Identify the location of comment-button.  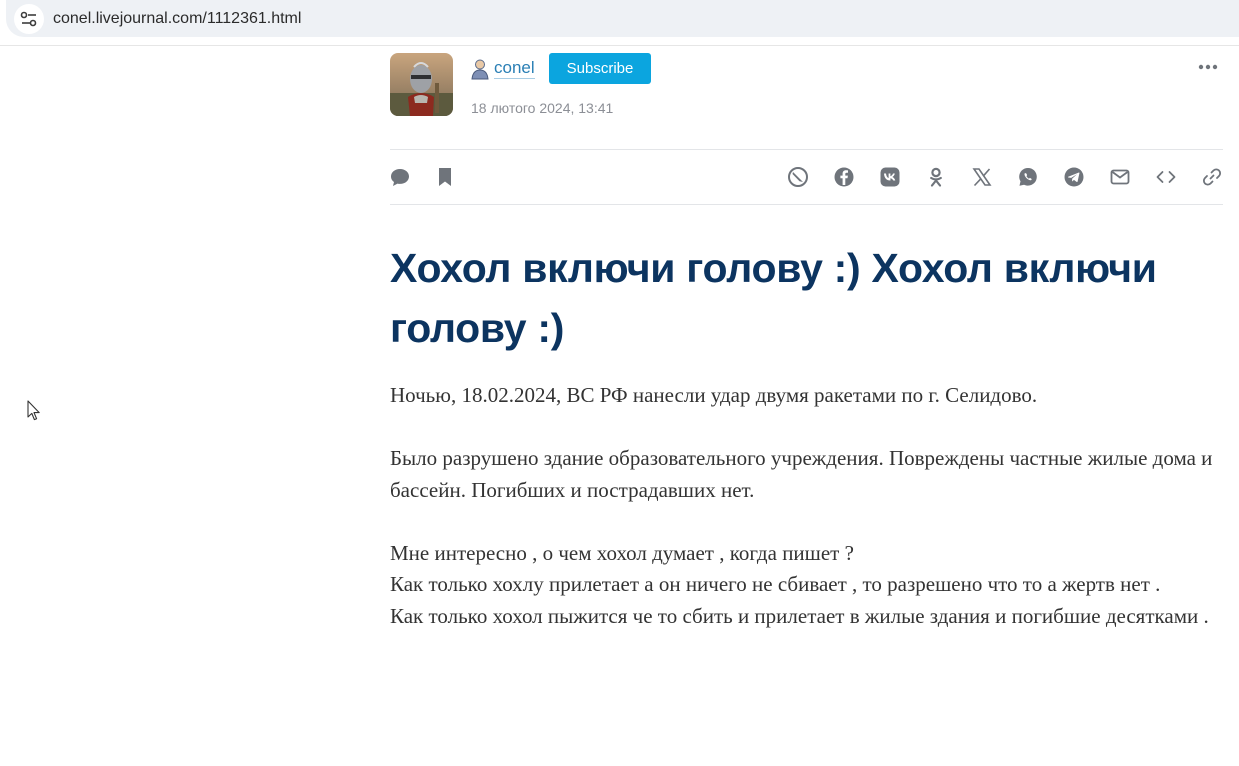
(400, 177).